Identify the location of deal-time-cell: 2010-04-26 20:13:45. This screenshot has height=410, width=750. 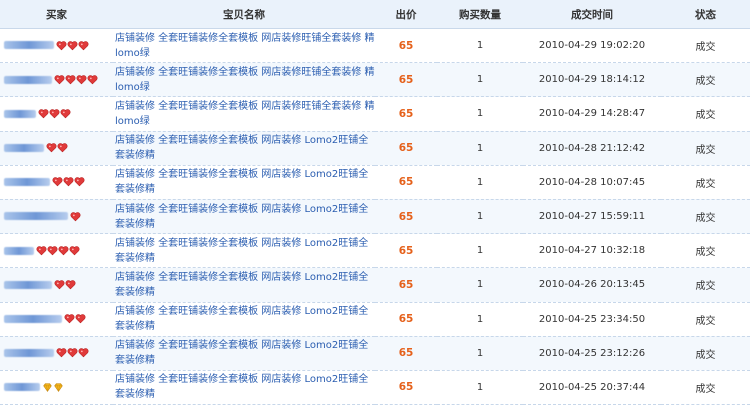
(592, 285).